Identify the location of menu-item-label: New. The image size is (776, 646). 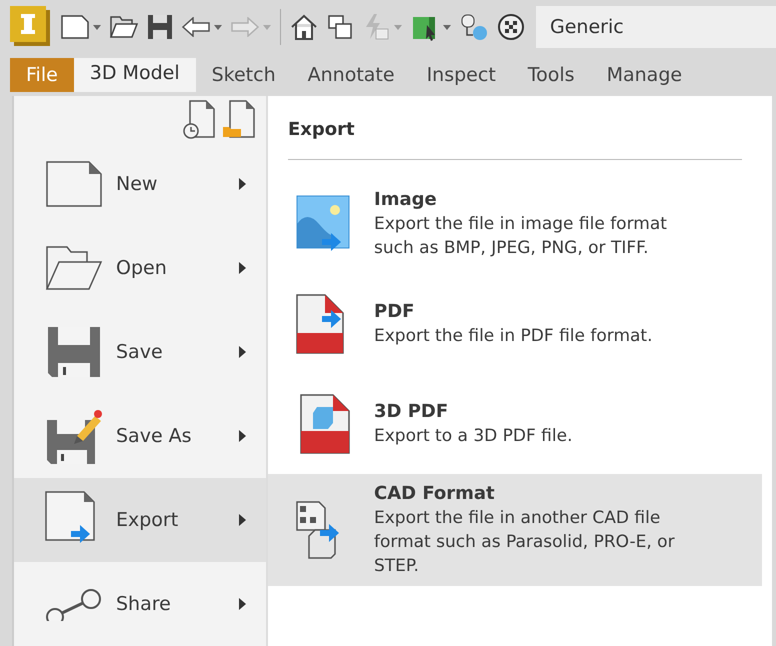
(137, 184).